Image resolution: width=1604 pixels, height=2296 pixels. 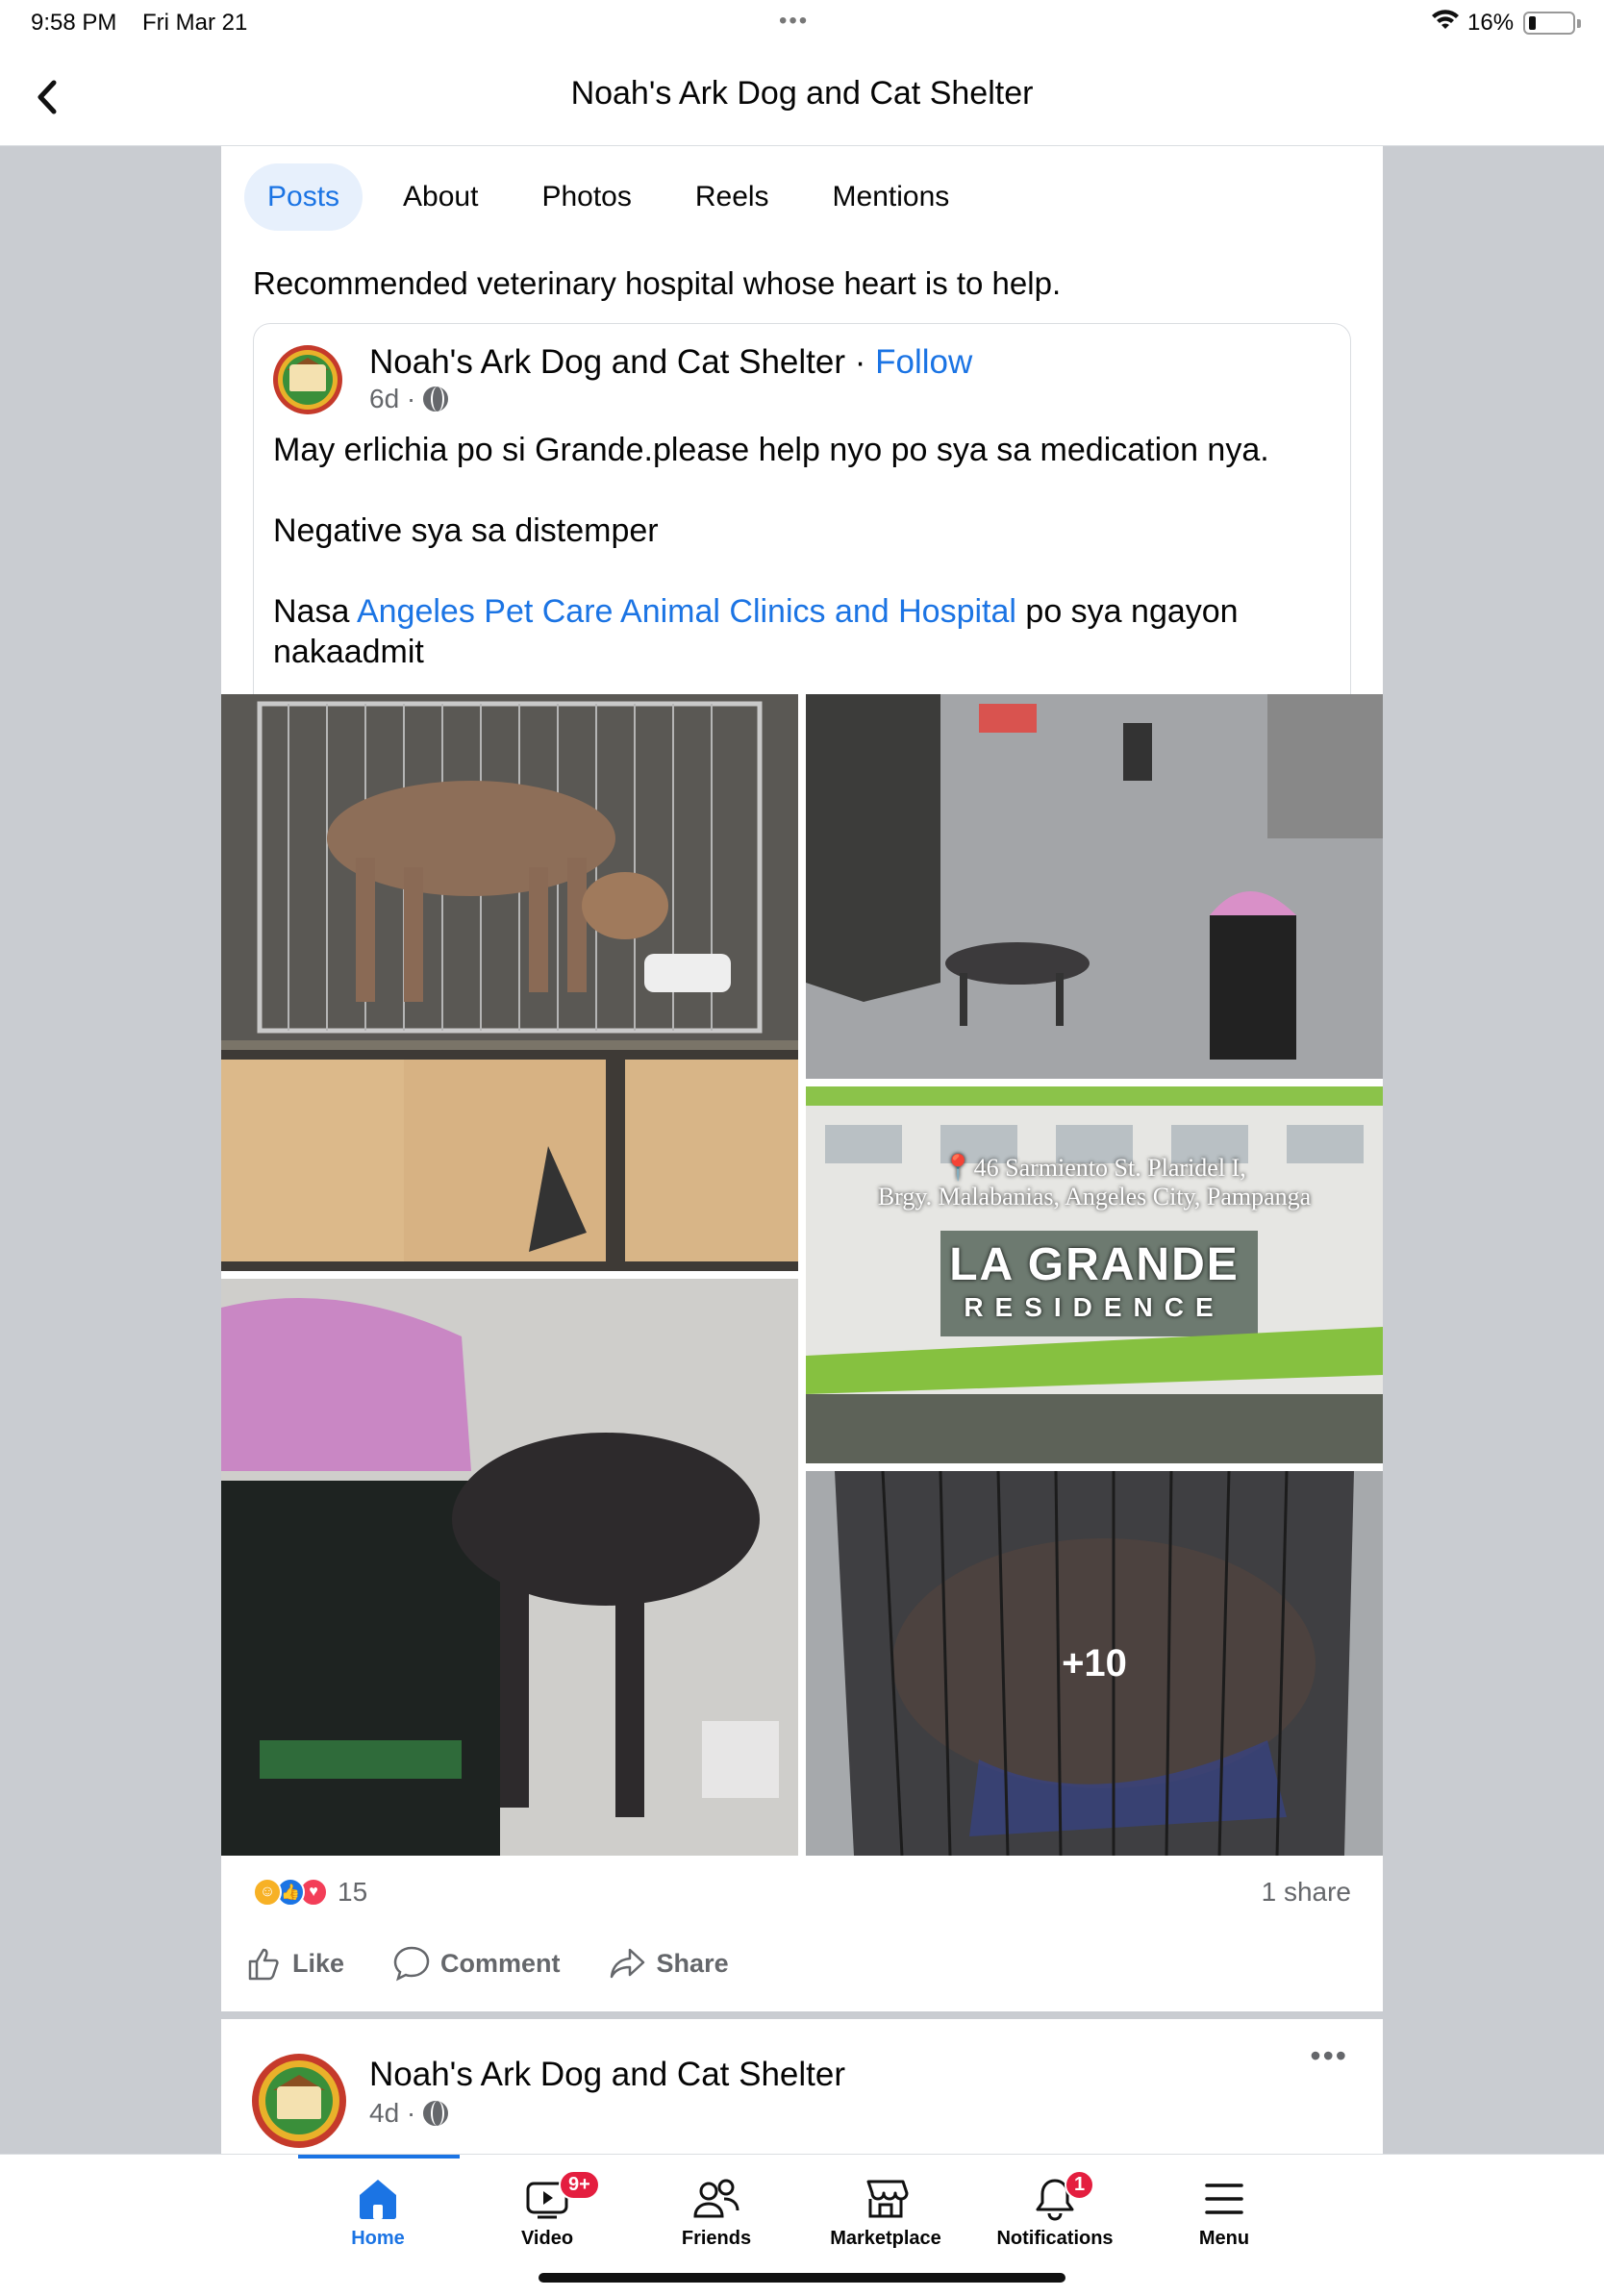 What do you see at coordinates (1224, 2199) in the screenshot?
I see `menu-icon` at bounding box center [1224, 2199].